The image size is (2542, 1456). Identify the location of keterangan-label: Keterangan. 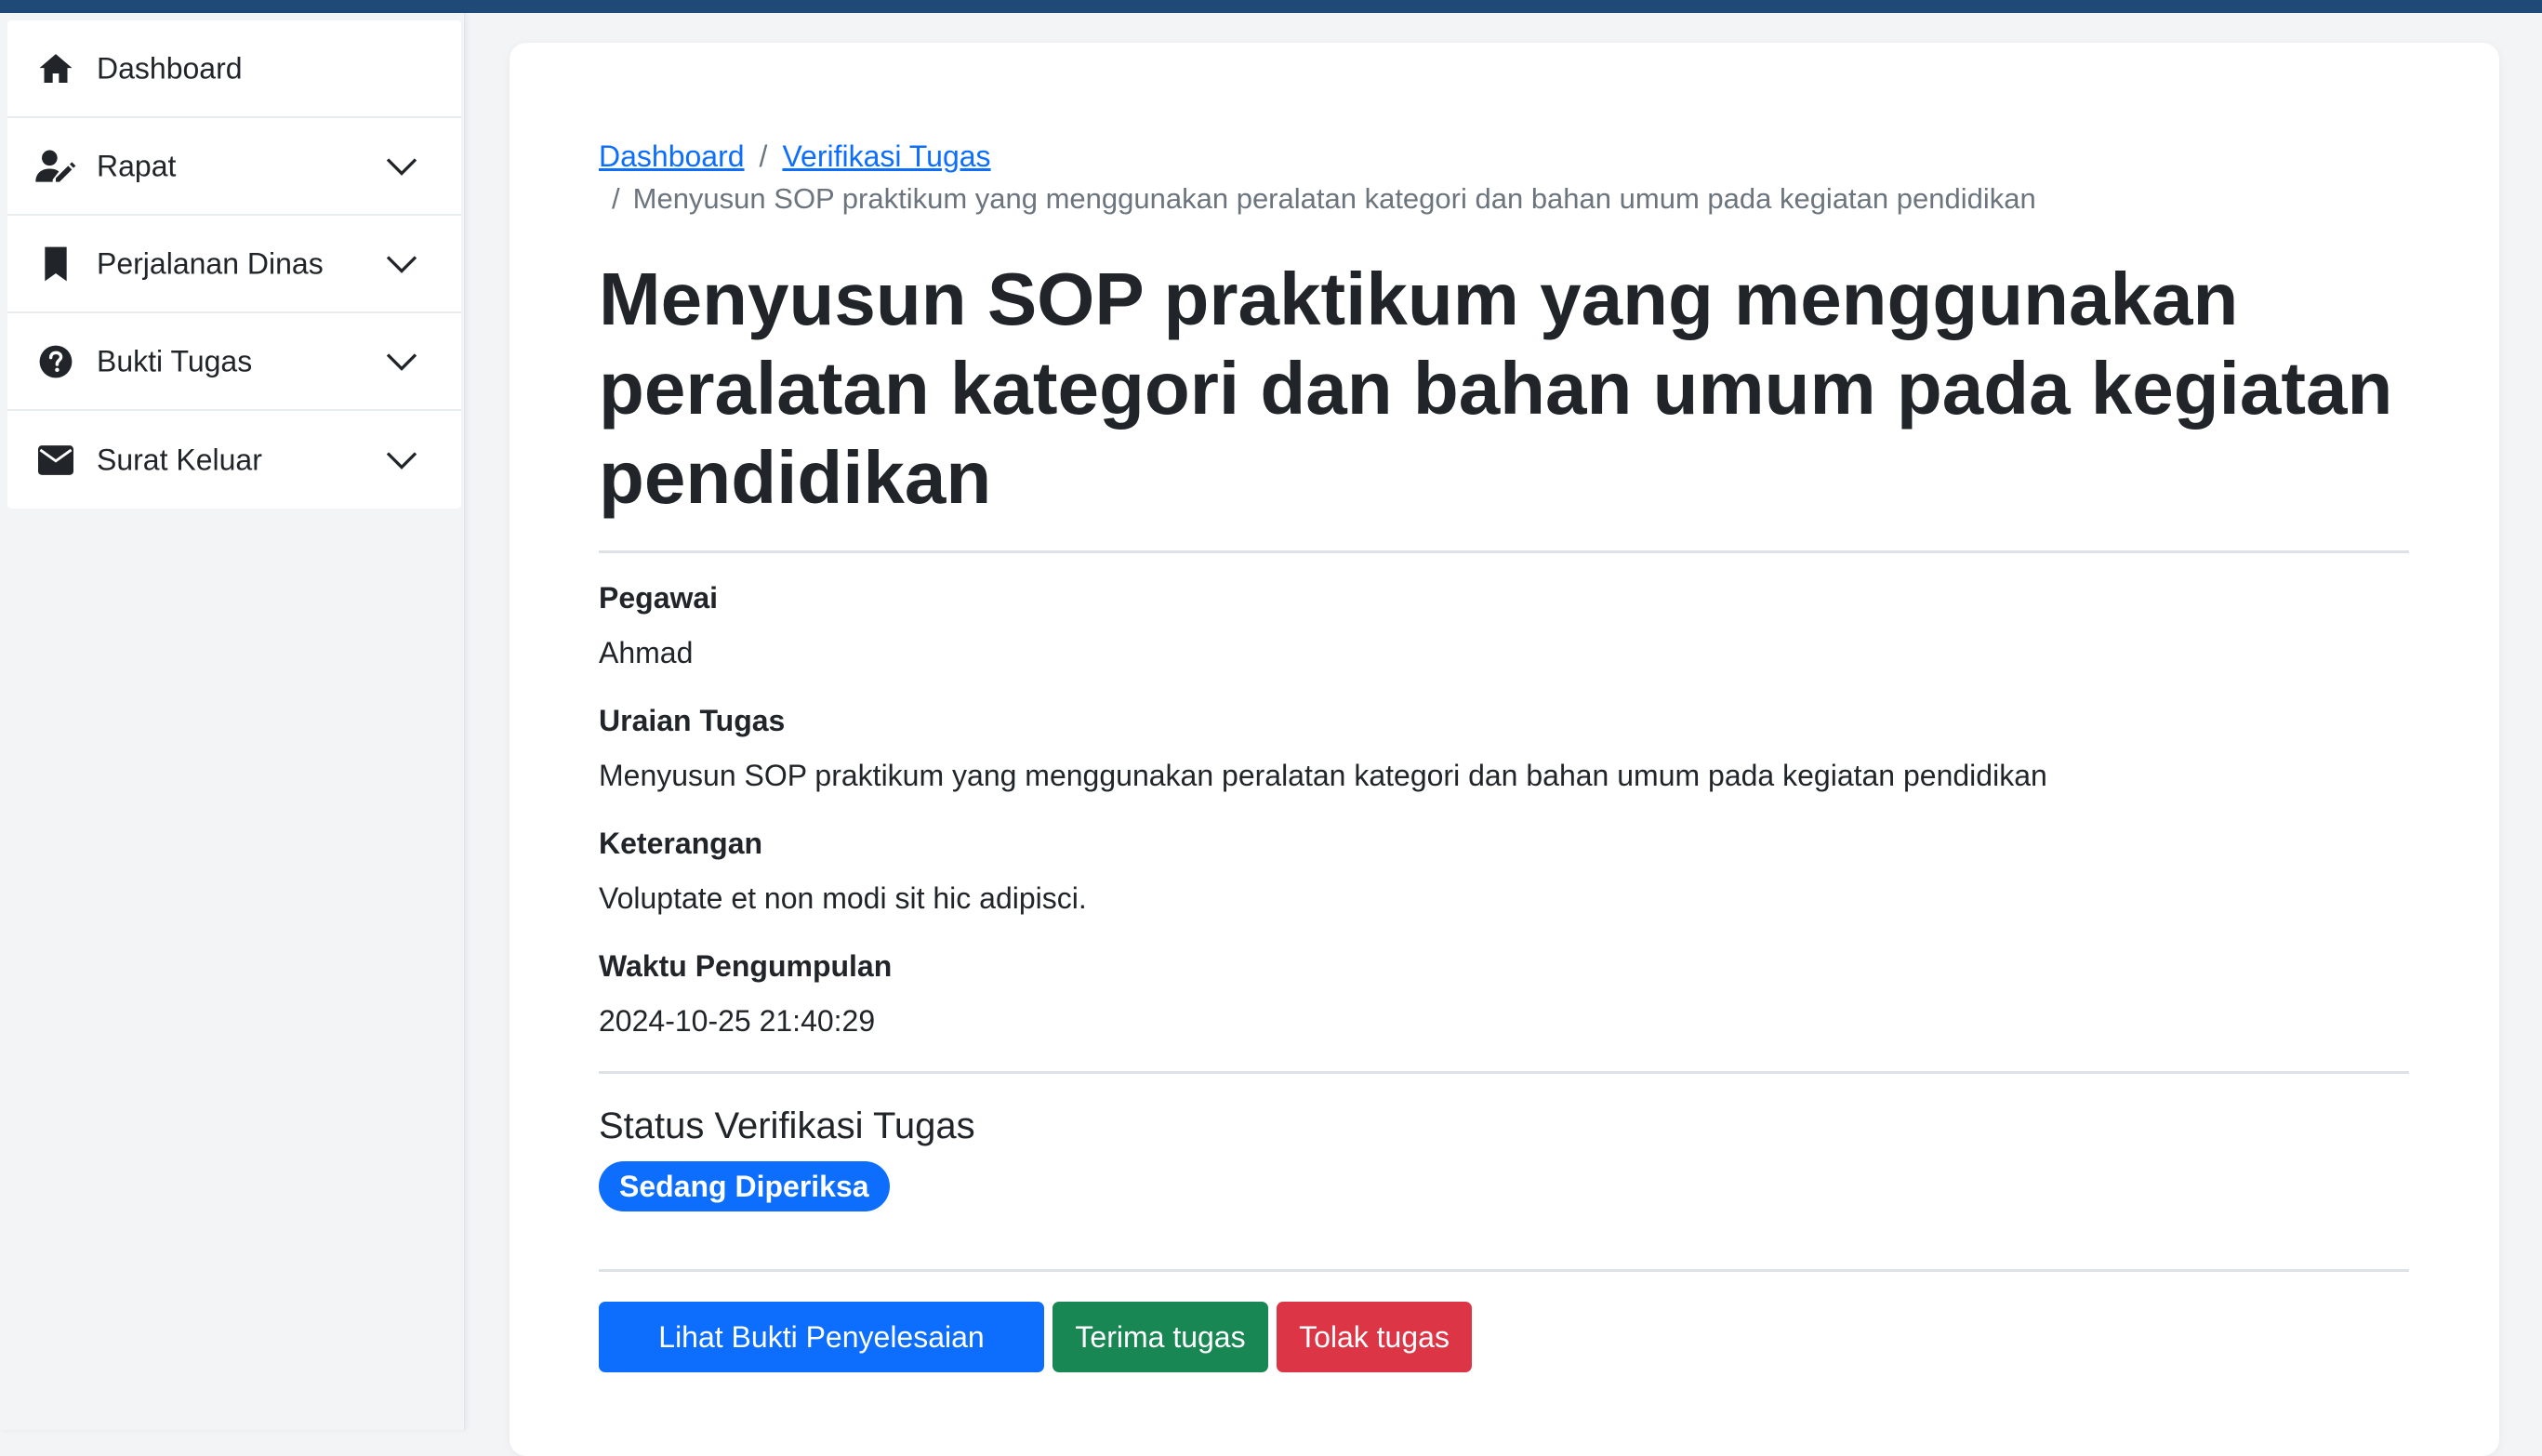
(681, 843).